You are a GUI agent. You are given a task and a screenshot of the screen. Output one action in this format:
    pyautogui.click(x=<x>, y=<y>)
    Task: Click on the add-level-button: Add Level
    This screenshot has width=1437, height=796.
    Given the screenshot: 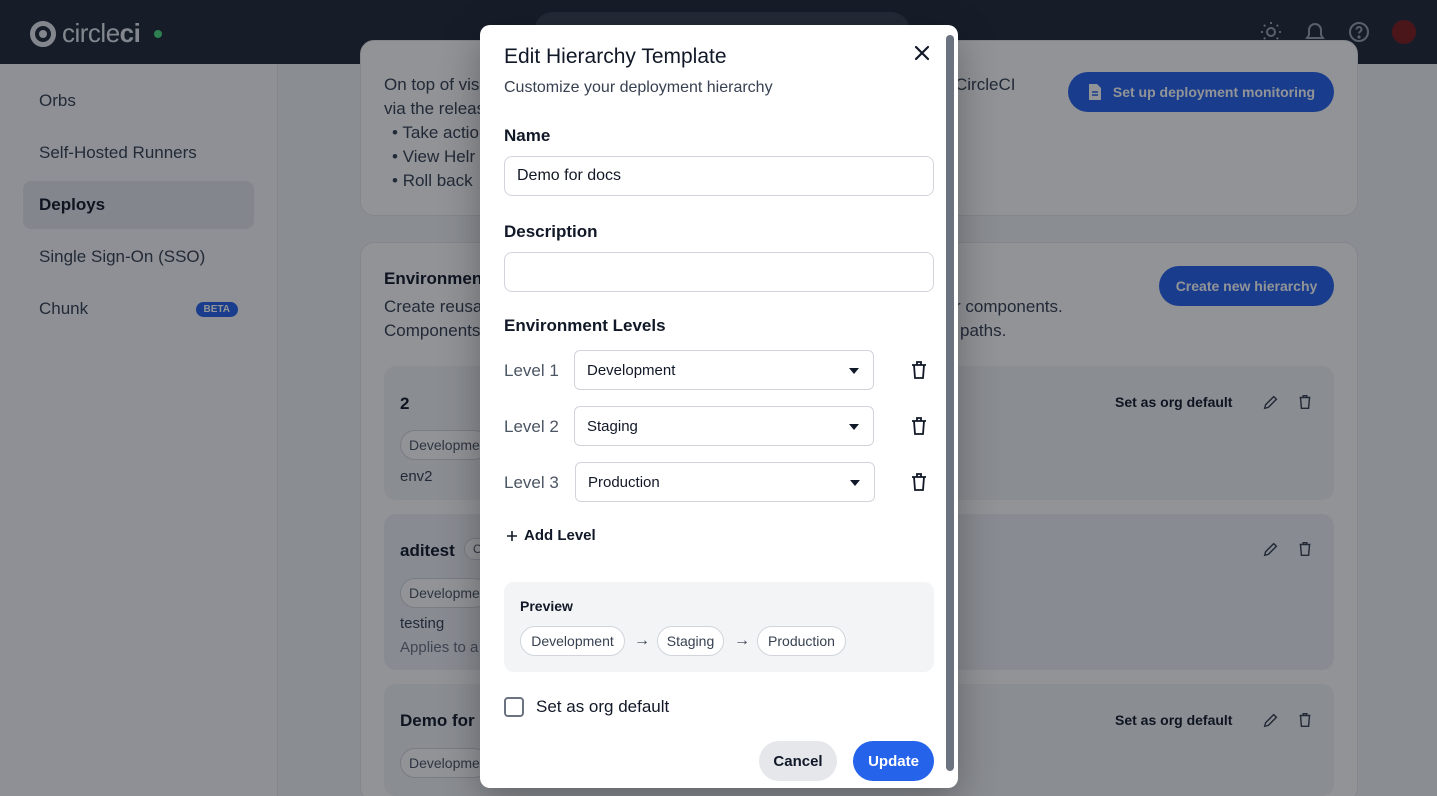 What is the action you would take?
    pyautogui.click(x=551, y=535)
    